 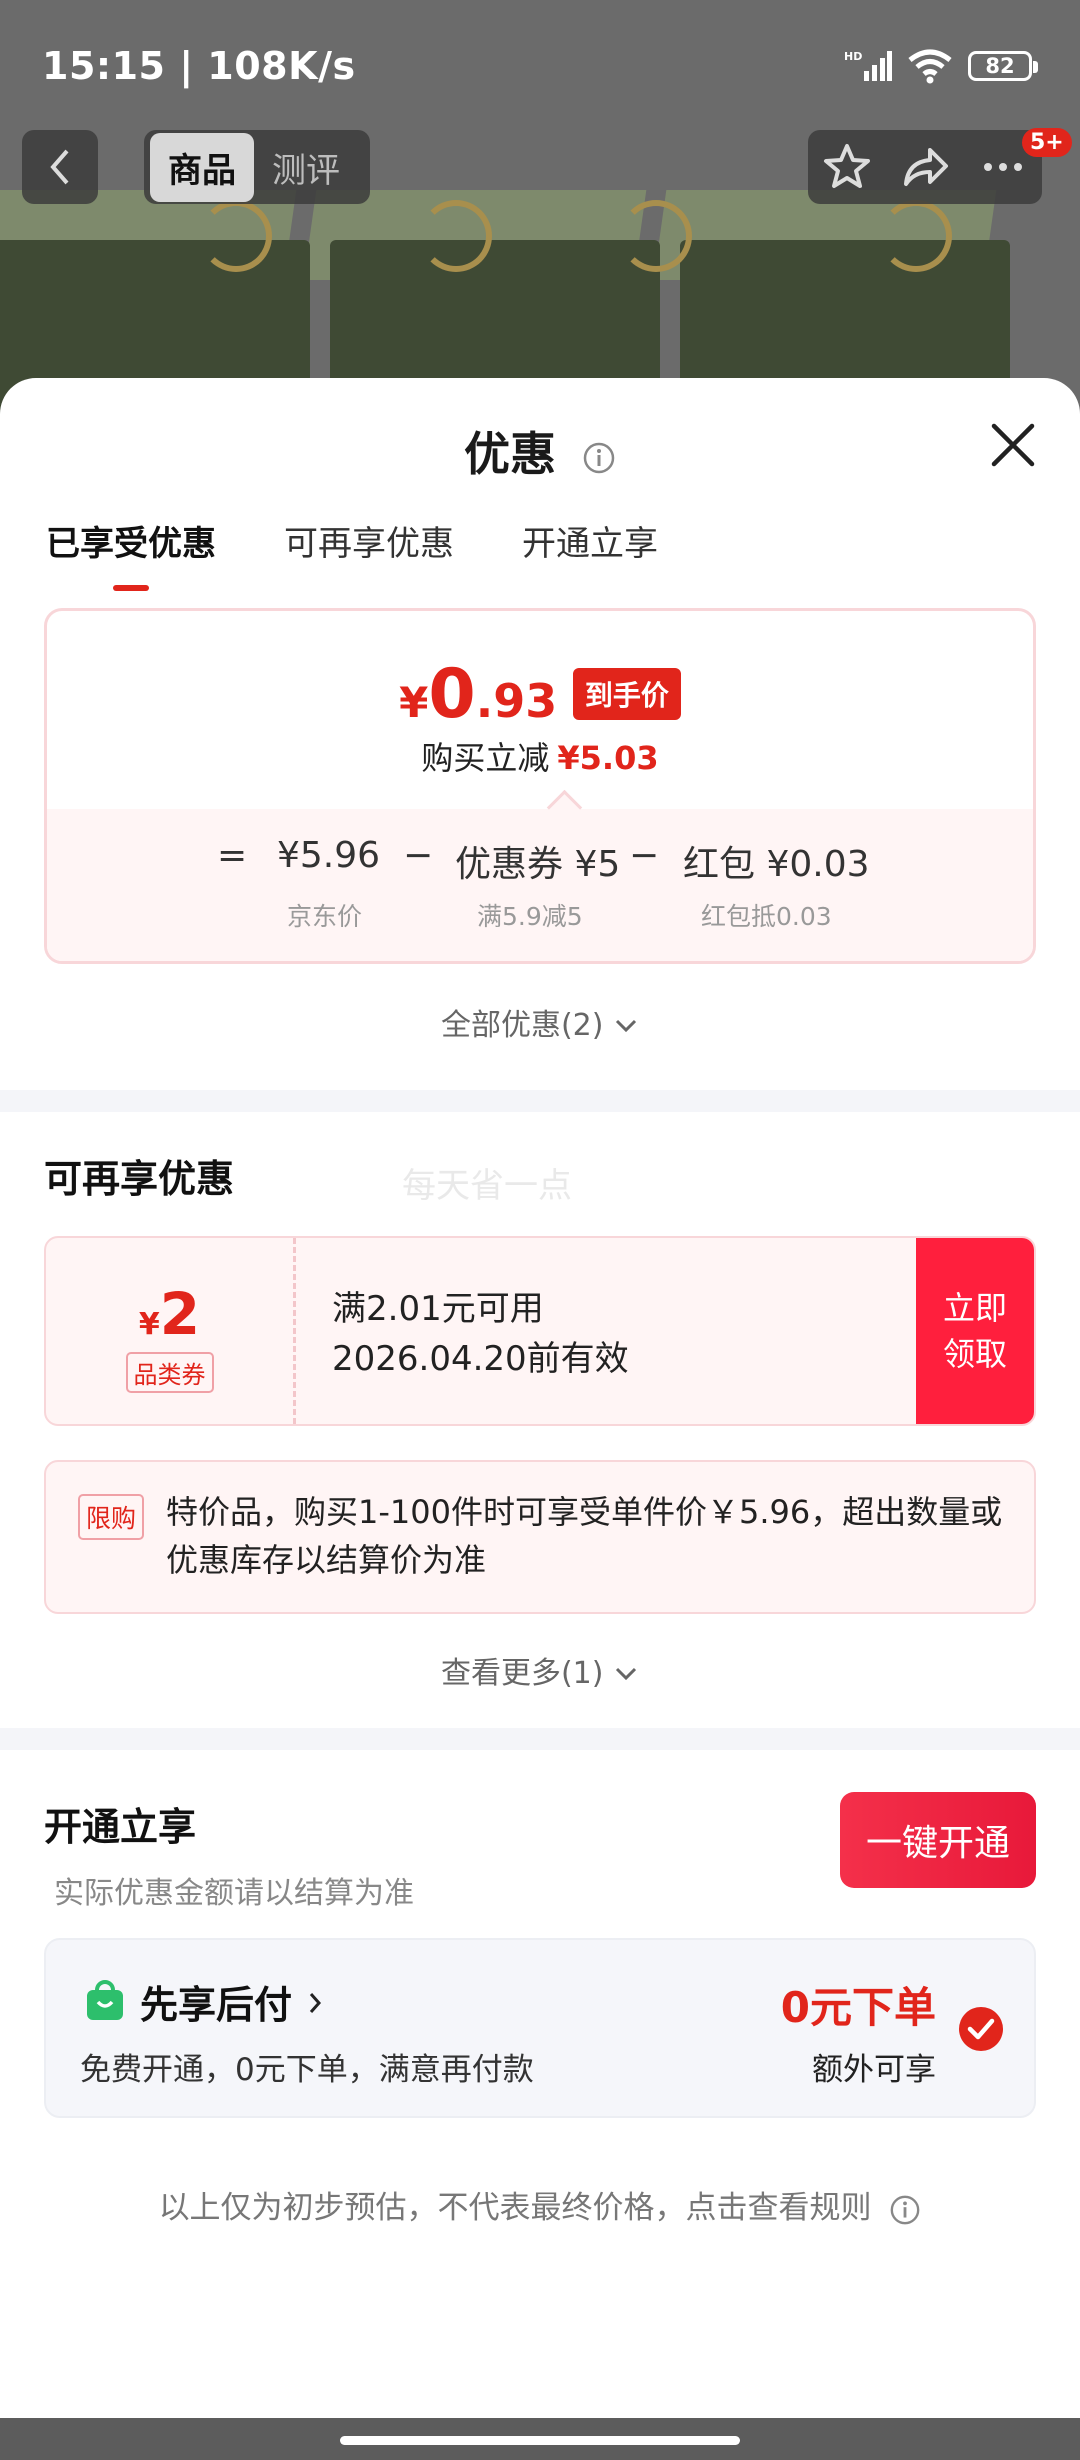 I want to click on coupon-type-badge: 品类券, so click(x=169, y=1372).